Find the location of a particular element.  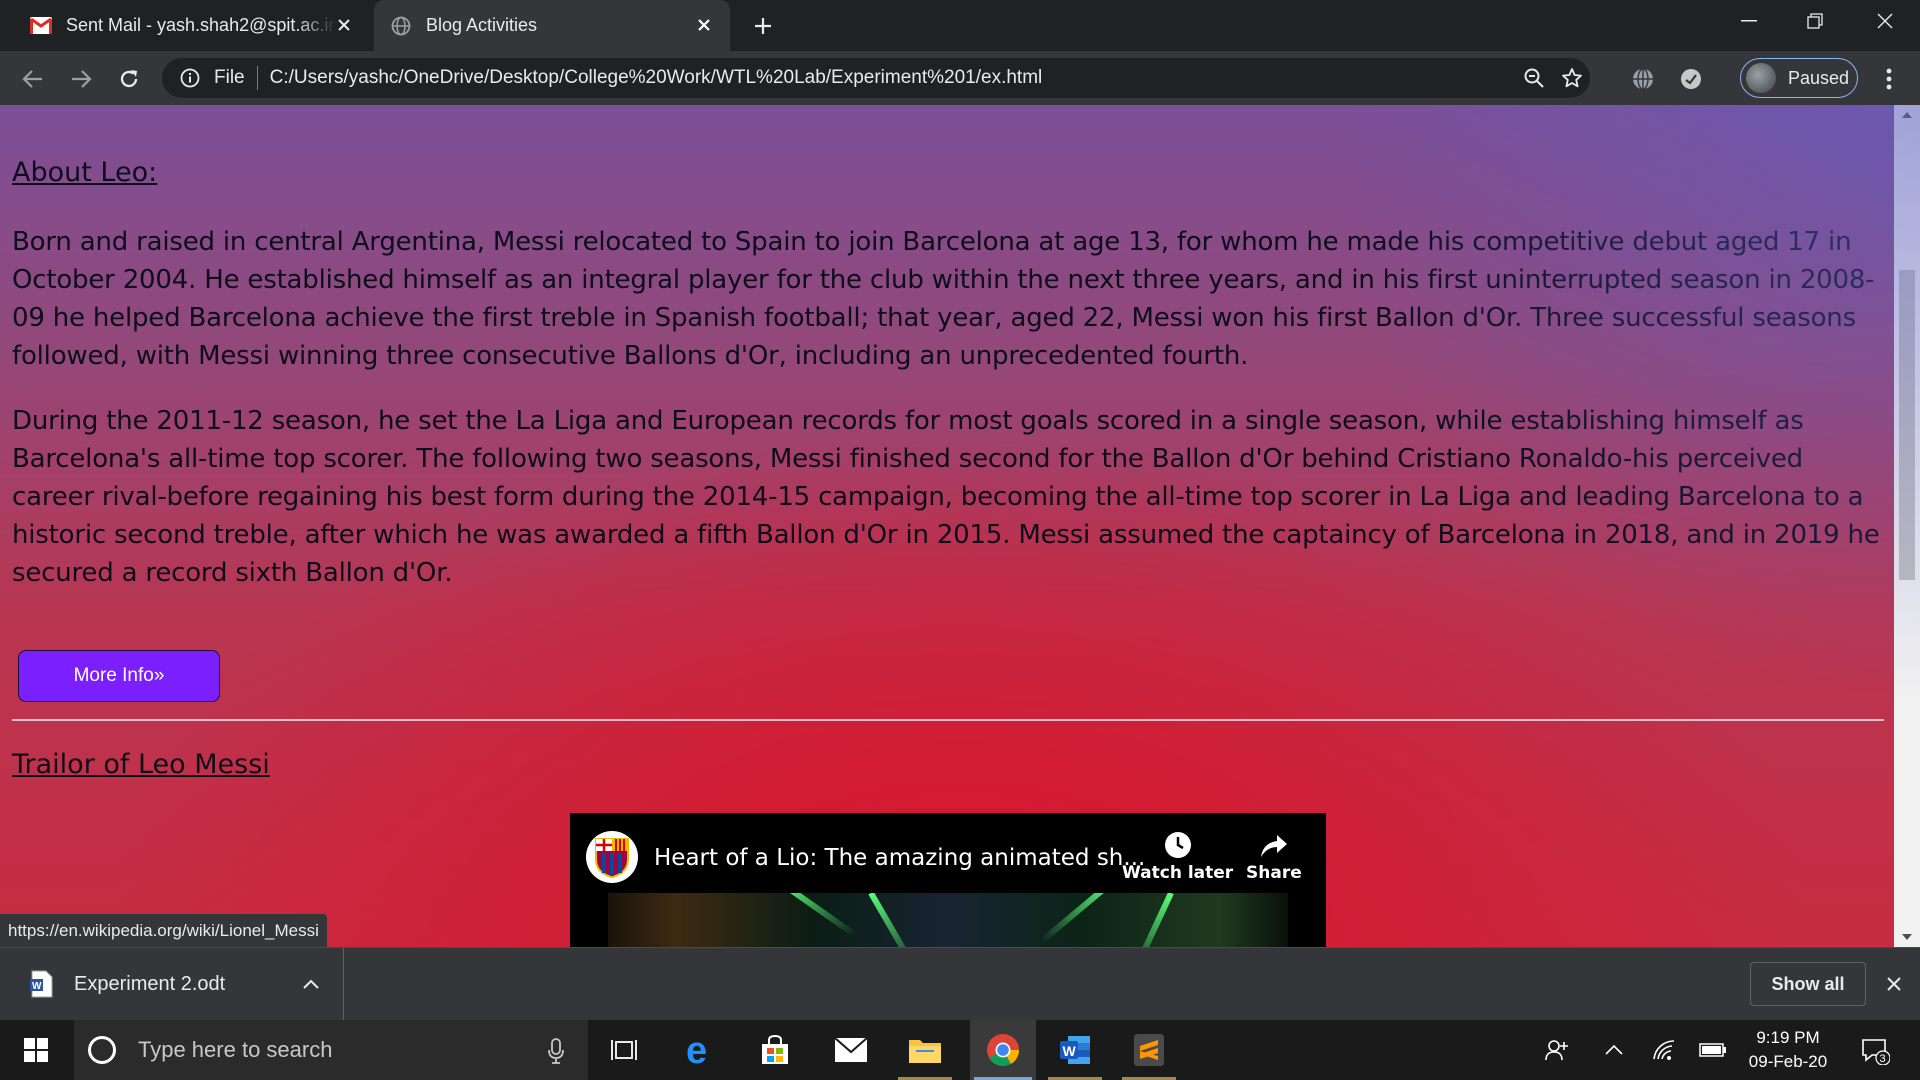

new-tab-button is located at coordinates (763, 26).